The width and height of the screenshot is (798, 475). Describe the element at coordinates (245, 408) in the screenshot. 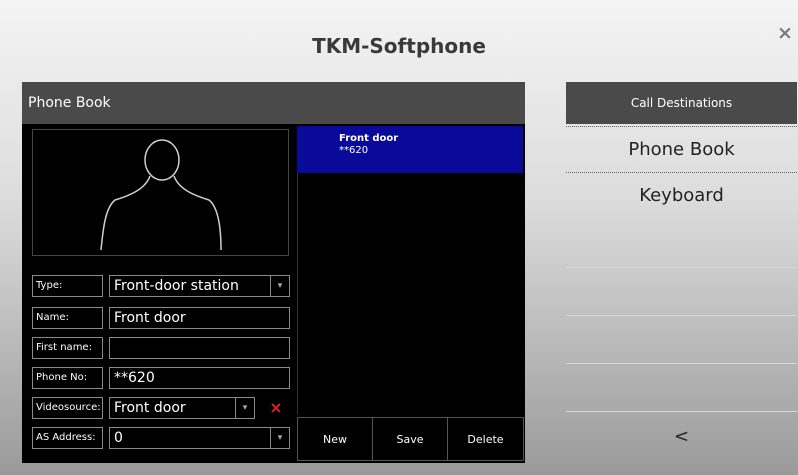

I see `videosource-dropdown-icon: ▾` at that location.